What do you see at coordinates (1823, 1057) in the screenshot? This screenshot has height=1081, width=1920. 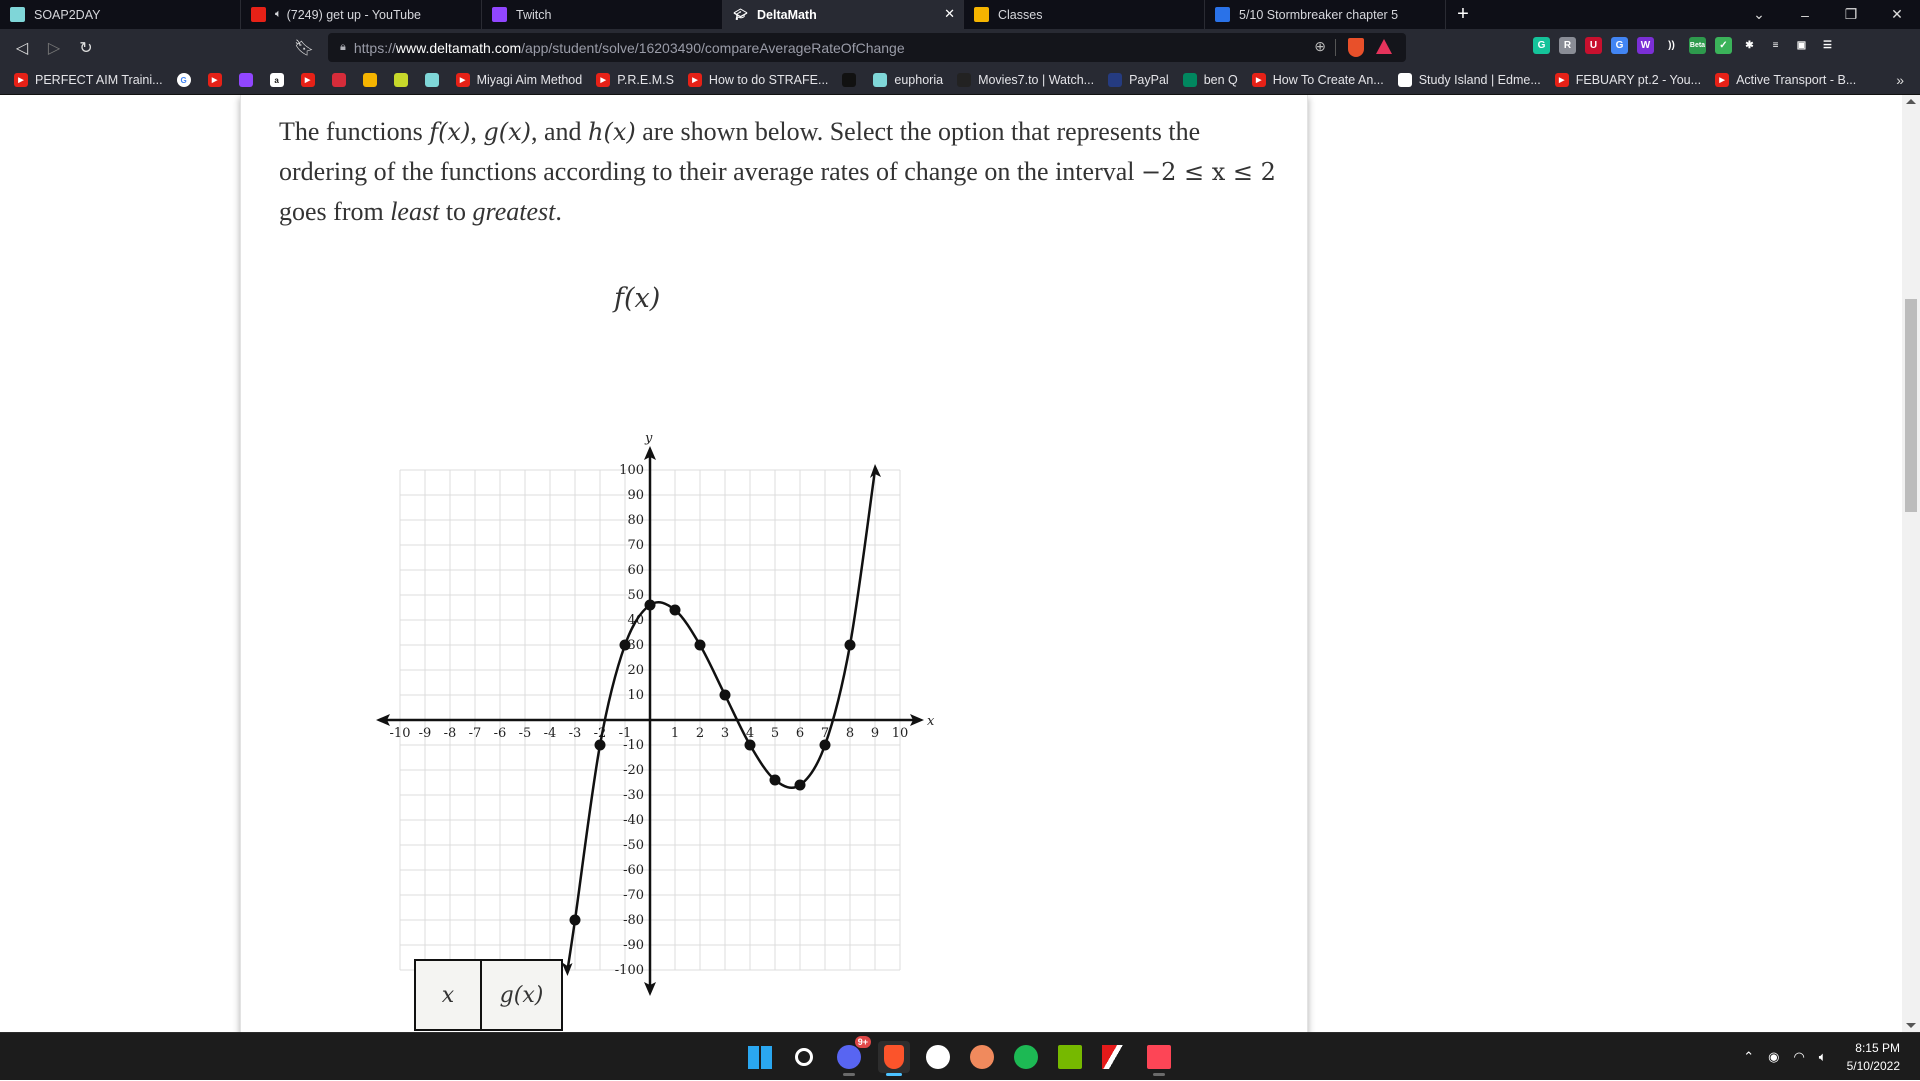 I see `volume-icon: 🔈︎` at bounding box center [1823, 1057].